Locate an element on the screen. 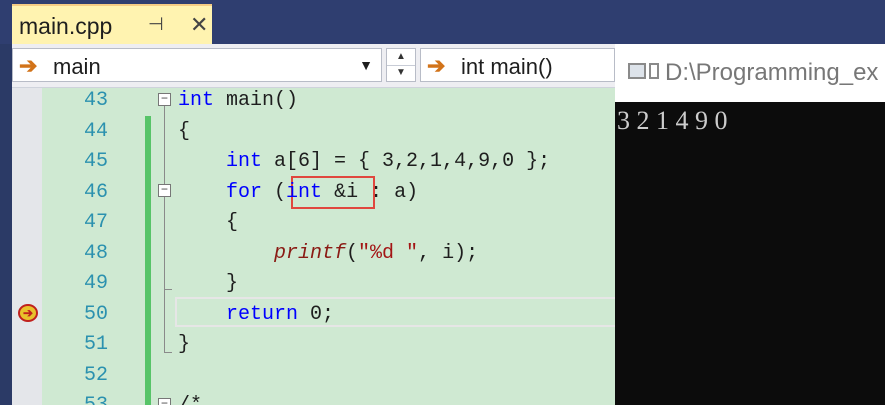 This screenshot has width=885, height=405. chevron-down-icon: ▼ is located at coordinates (366, 65).